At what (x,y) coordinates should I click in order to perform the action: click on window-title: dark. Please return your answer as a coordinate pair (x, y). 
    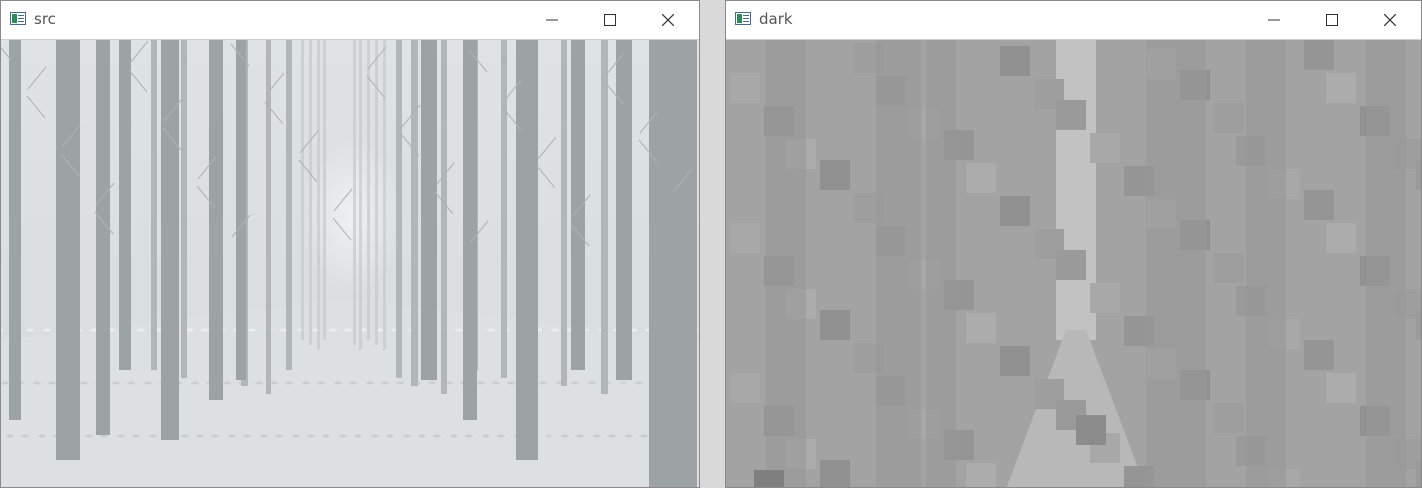
    Looking at the image, I should click on (776, 19).